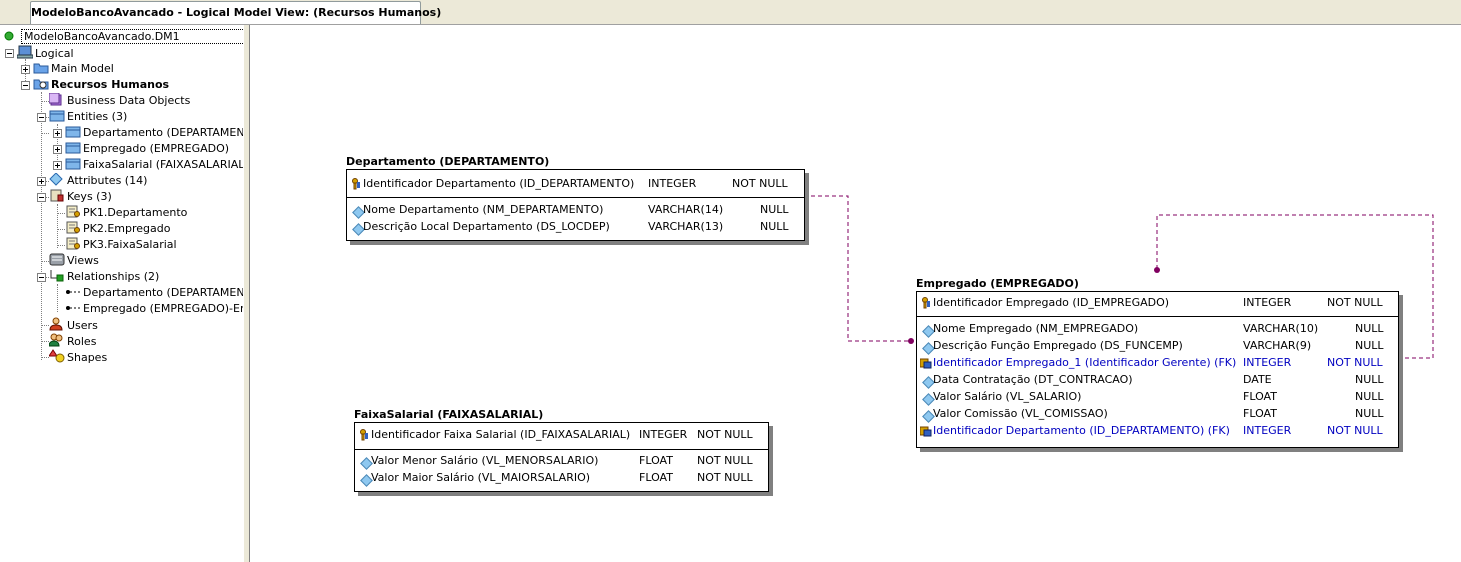 Image resolution: width=1461 pixels, height=562 pixels. I want to click on user-icon, so click(56, 324).